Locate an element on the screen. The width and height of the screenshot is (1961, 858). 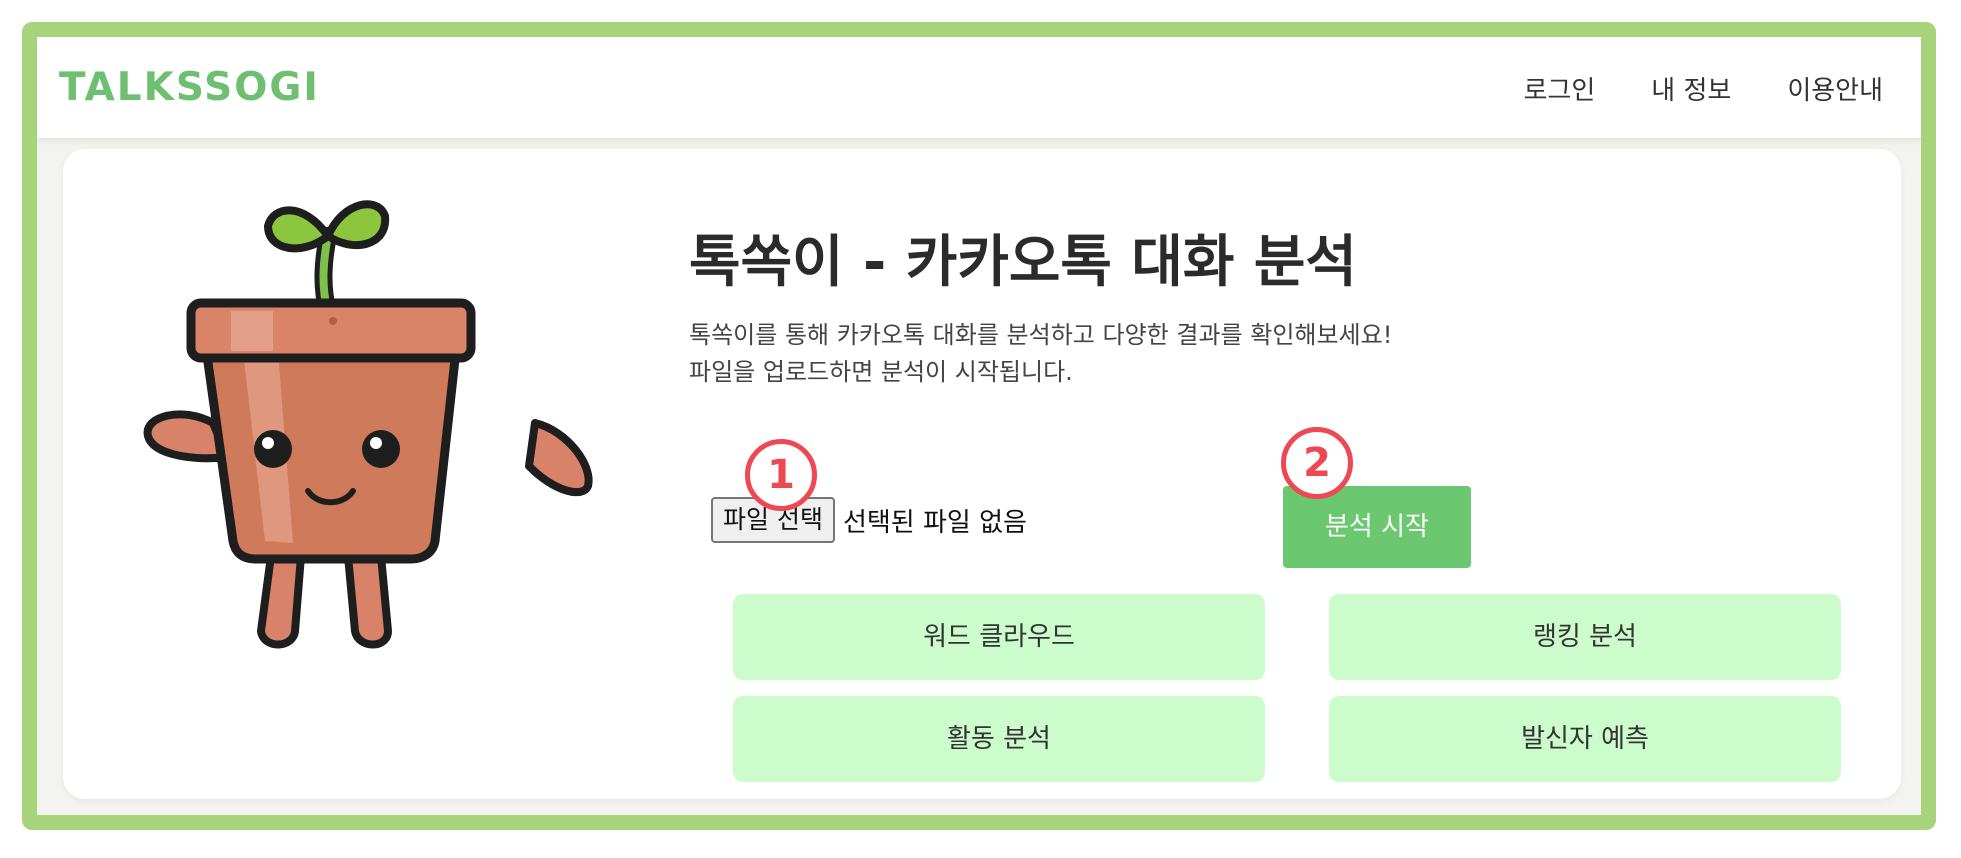
activity-analysis-button: 활동 분석 is located at coordinates (999, 739).